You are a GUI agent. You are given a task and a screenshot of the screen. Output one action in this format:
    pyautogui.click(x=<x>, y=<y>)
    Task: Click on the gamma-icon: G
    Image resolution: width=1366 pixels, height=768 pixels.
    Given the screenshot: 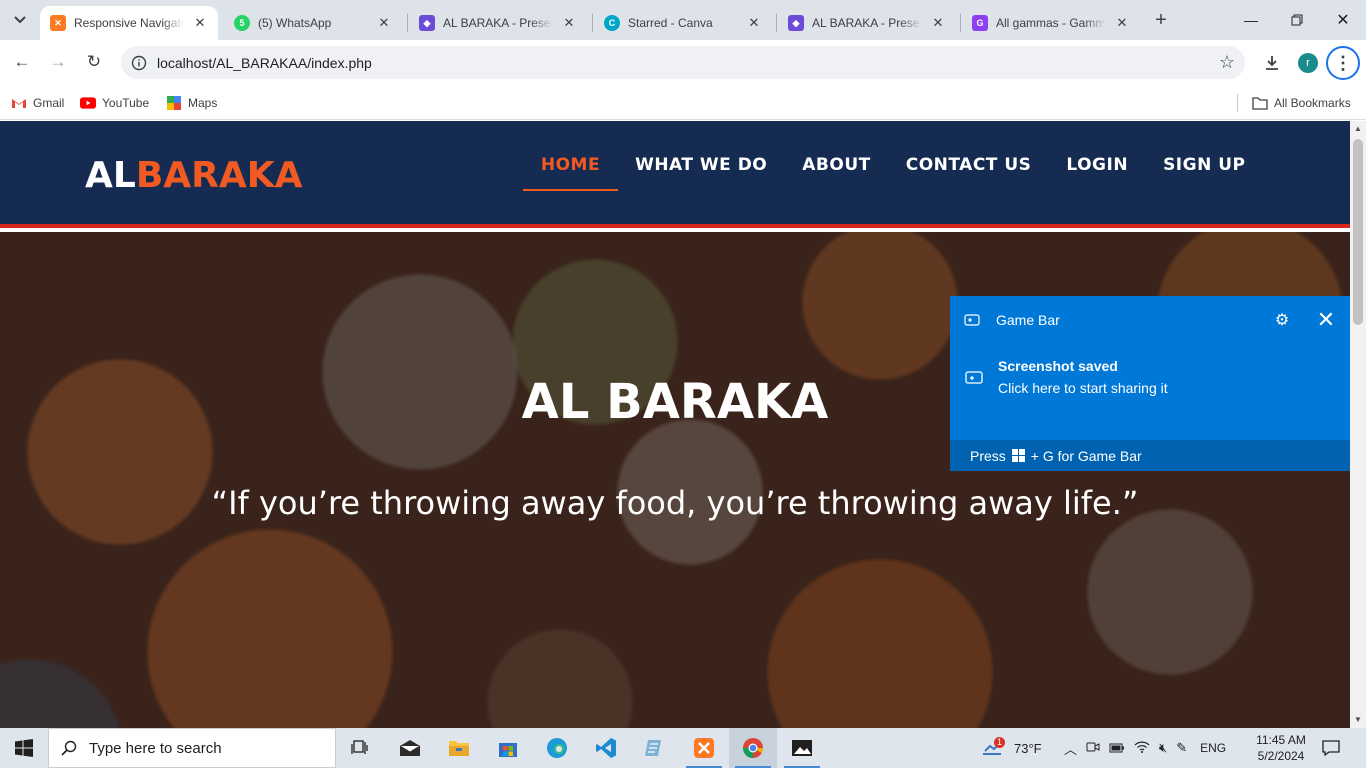 What is the action you would take?
    pyautogui.click(x=980, y=23)
    